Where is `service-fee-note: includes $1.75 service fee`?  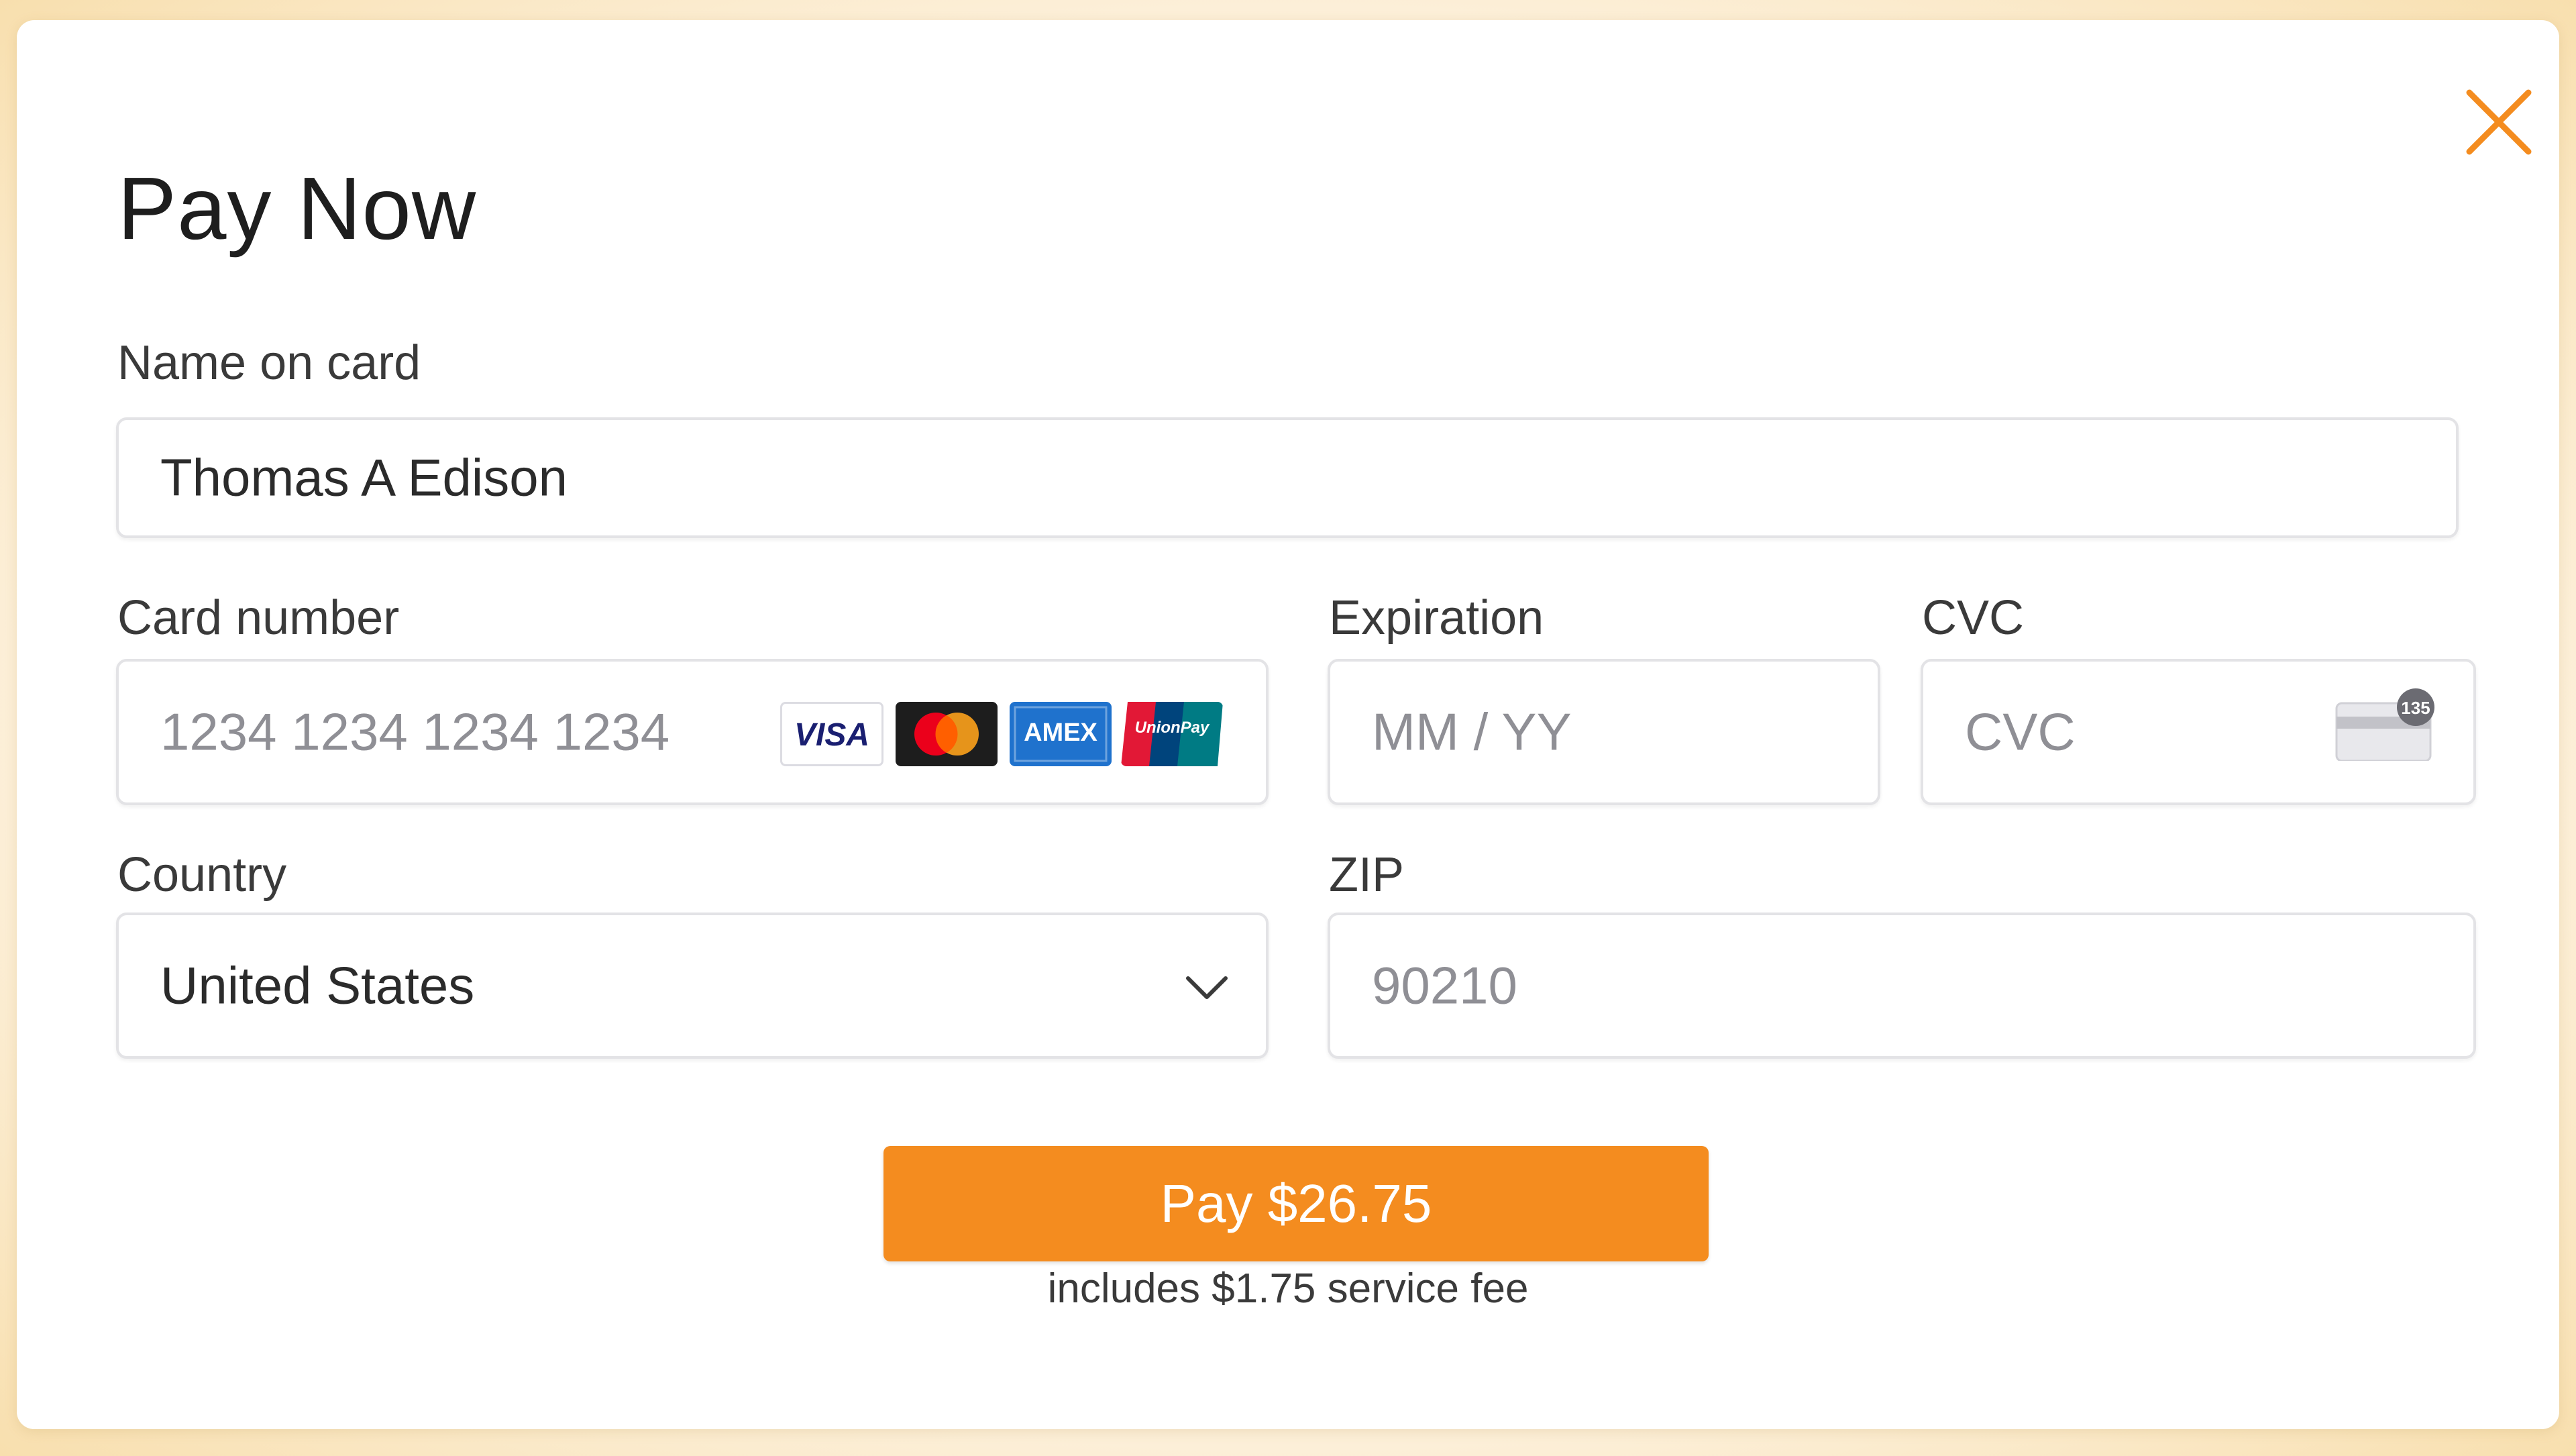
service-fee-note: includes $1.75 service fee is located at coordinates (1288, 1288).